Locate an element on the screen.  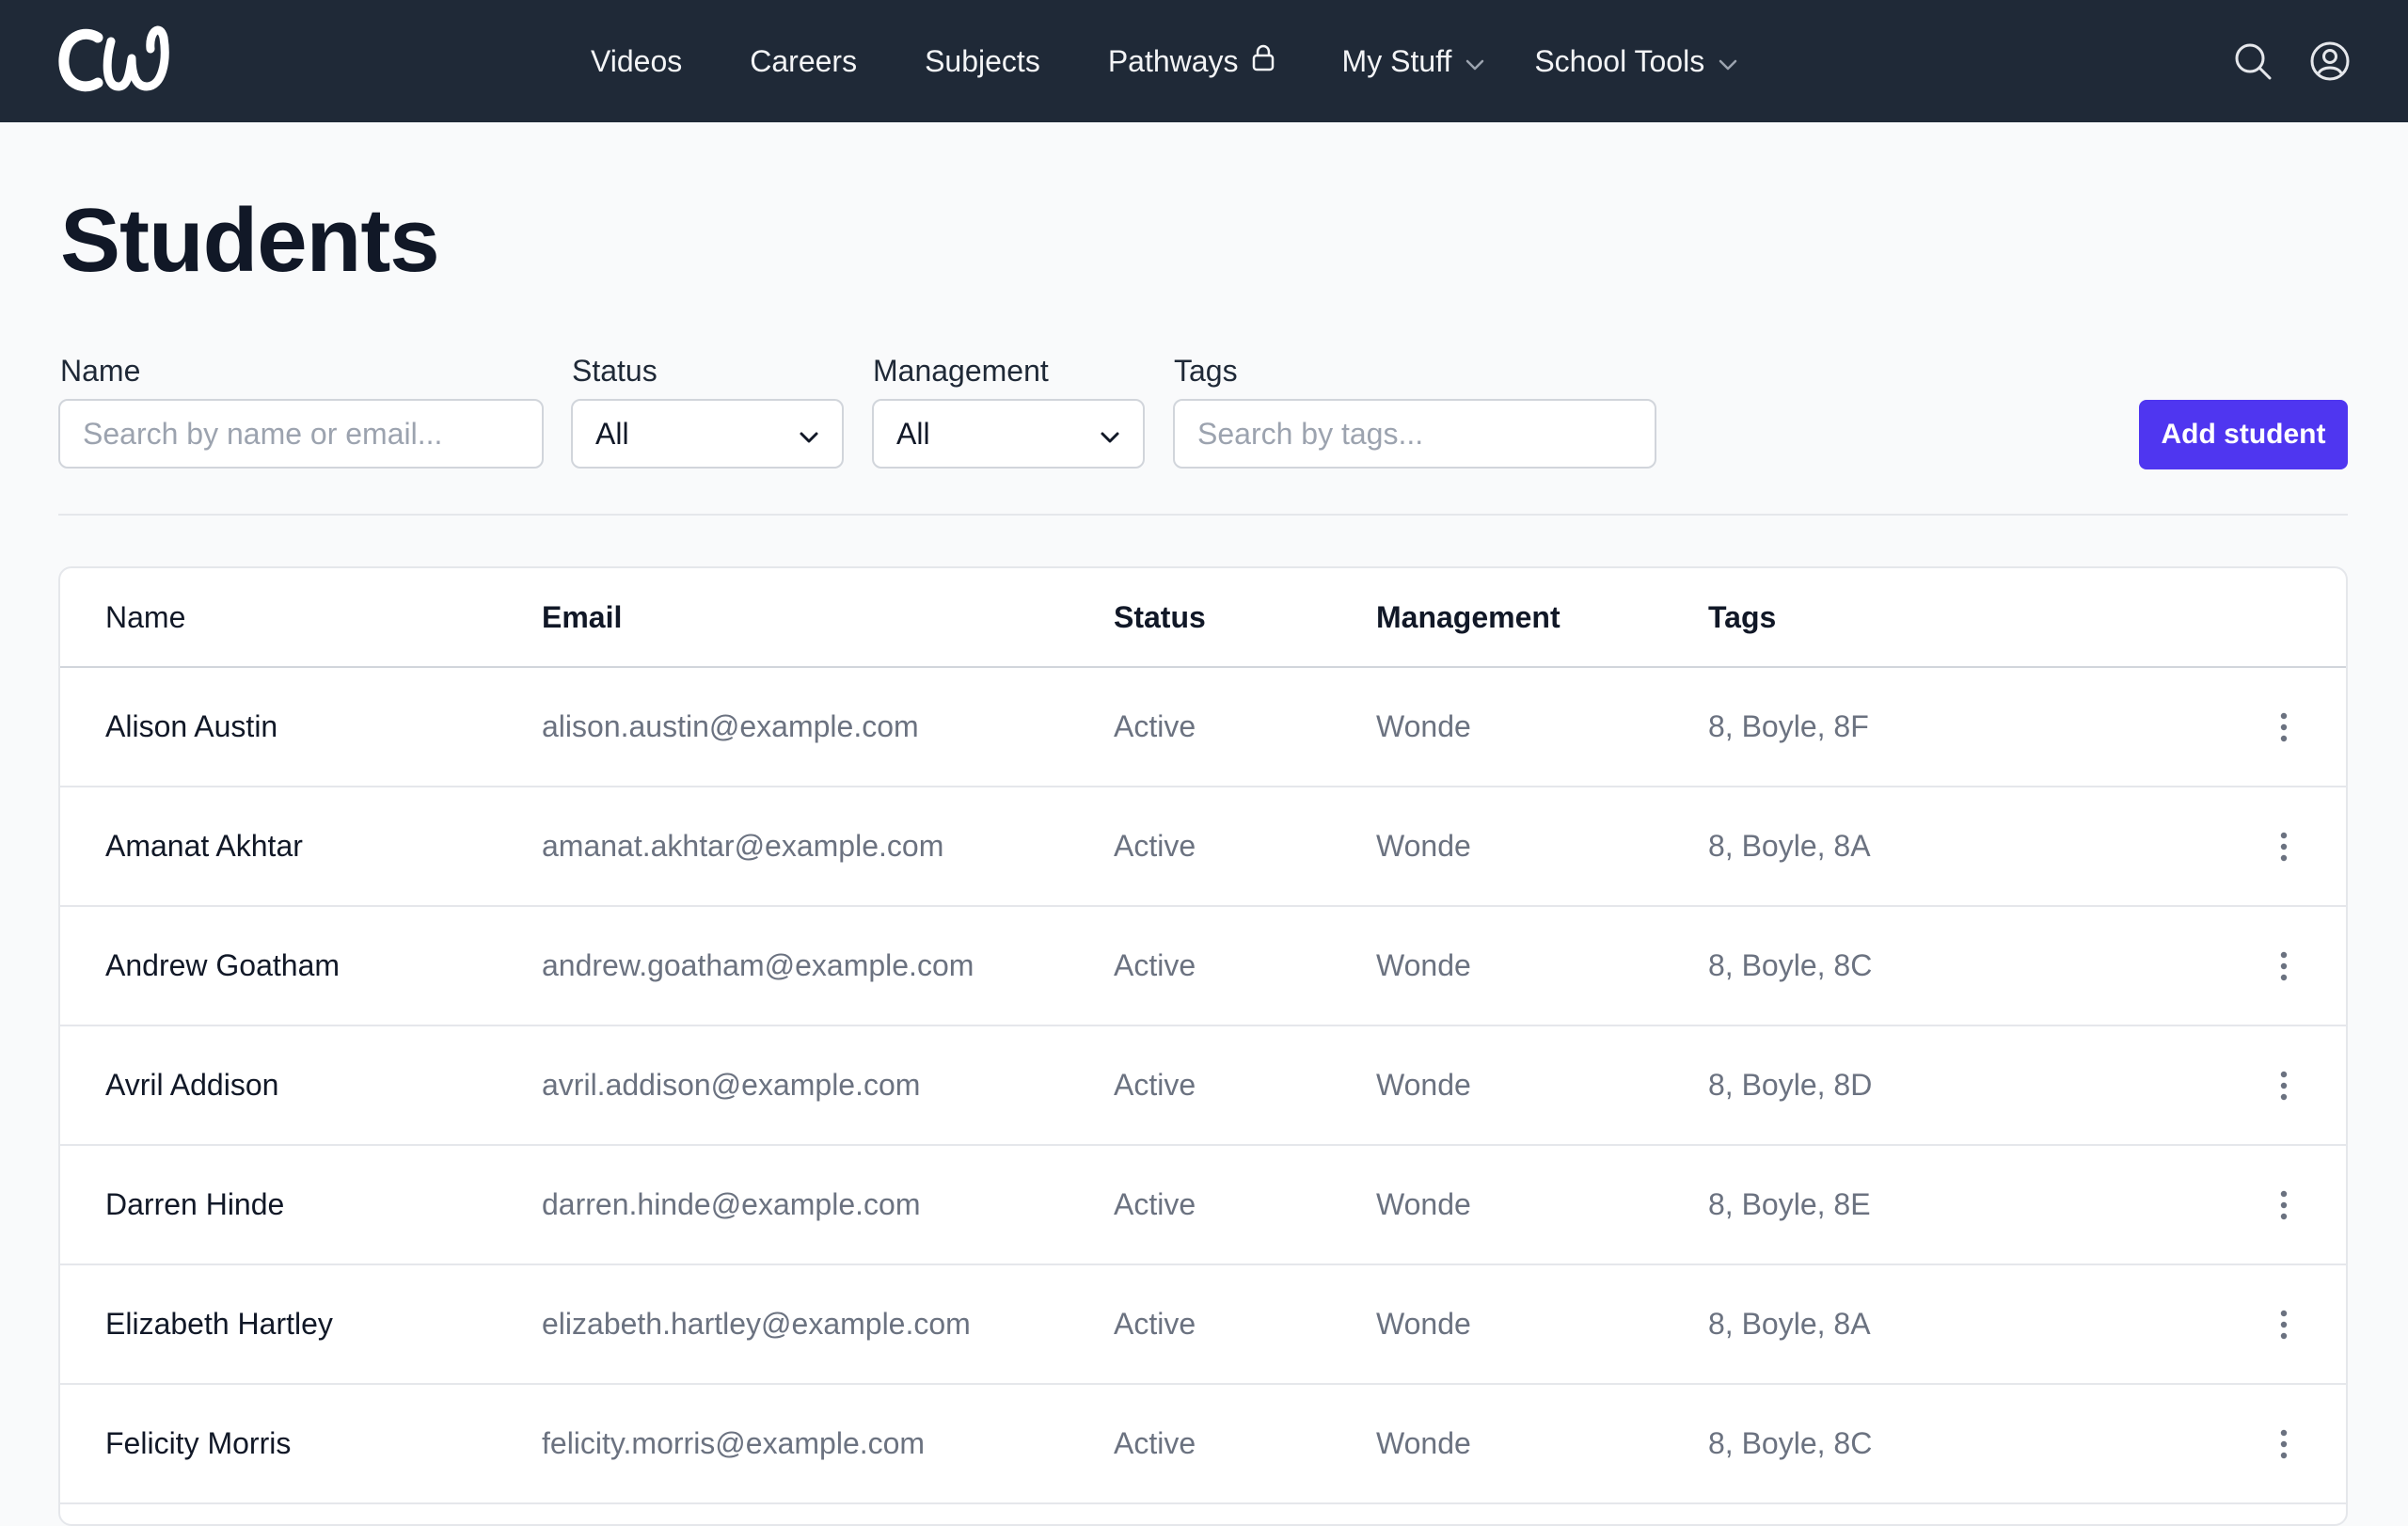
header-name: Name is located at coordinates (145, 617).